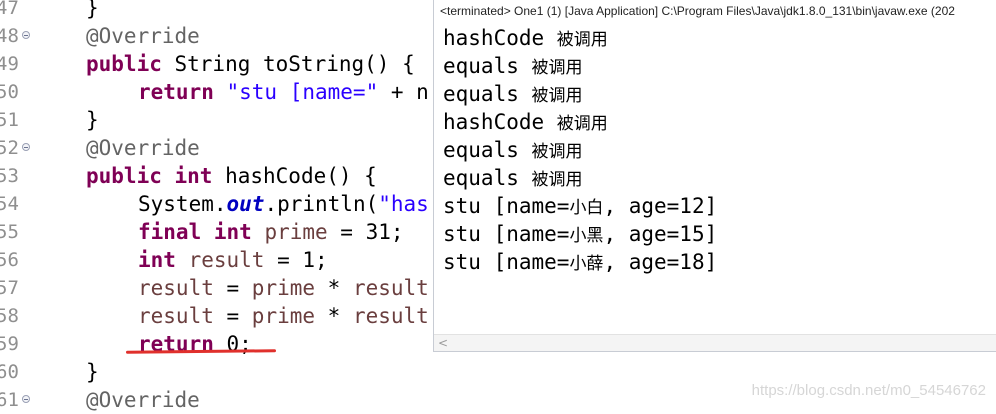 Image resolution: width=996 pixels, height=414 pixels. Describe the element at coordinates (9, 64) in the screenshot. I see `line-number-text: 49` at that location.